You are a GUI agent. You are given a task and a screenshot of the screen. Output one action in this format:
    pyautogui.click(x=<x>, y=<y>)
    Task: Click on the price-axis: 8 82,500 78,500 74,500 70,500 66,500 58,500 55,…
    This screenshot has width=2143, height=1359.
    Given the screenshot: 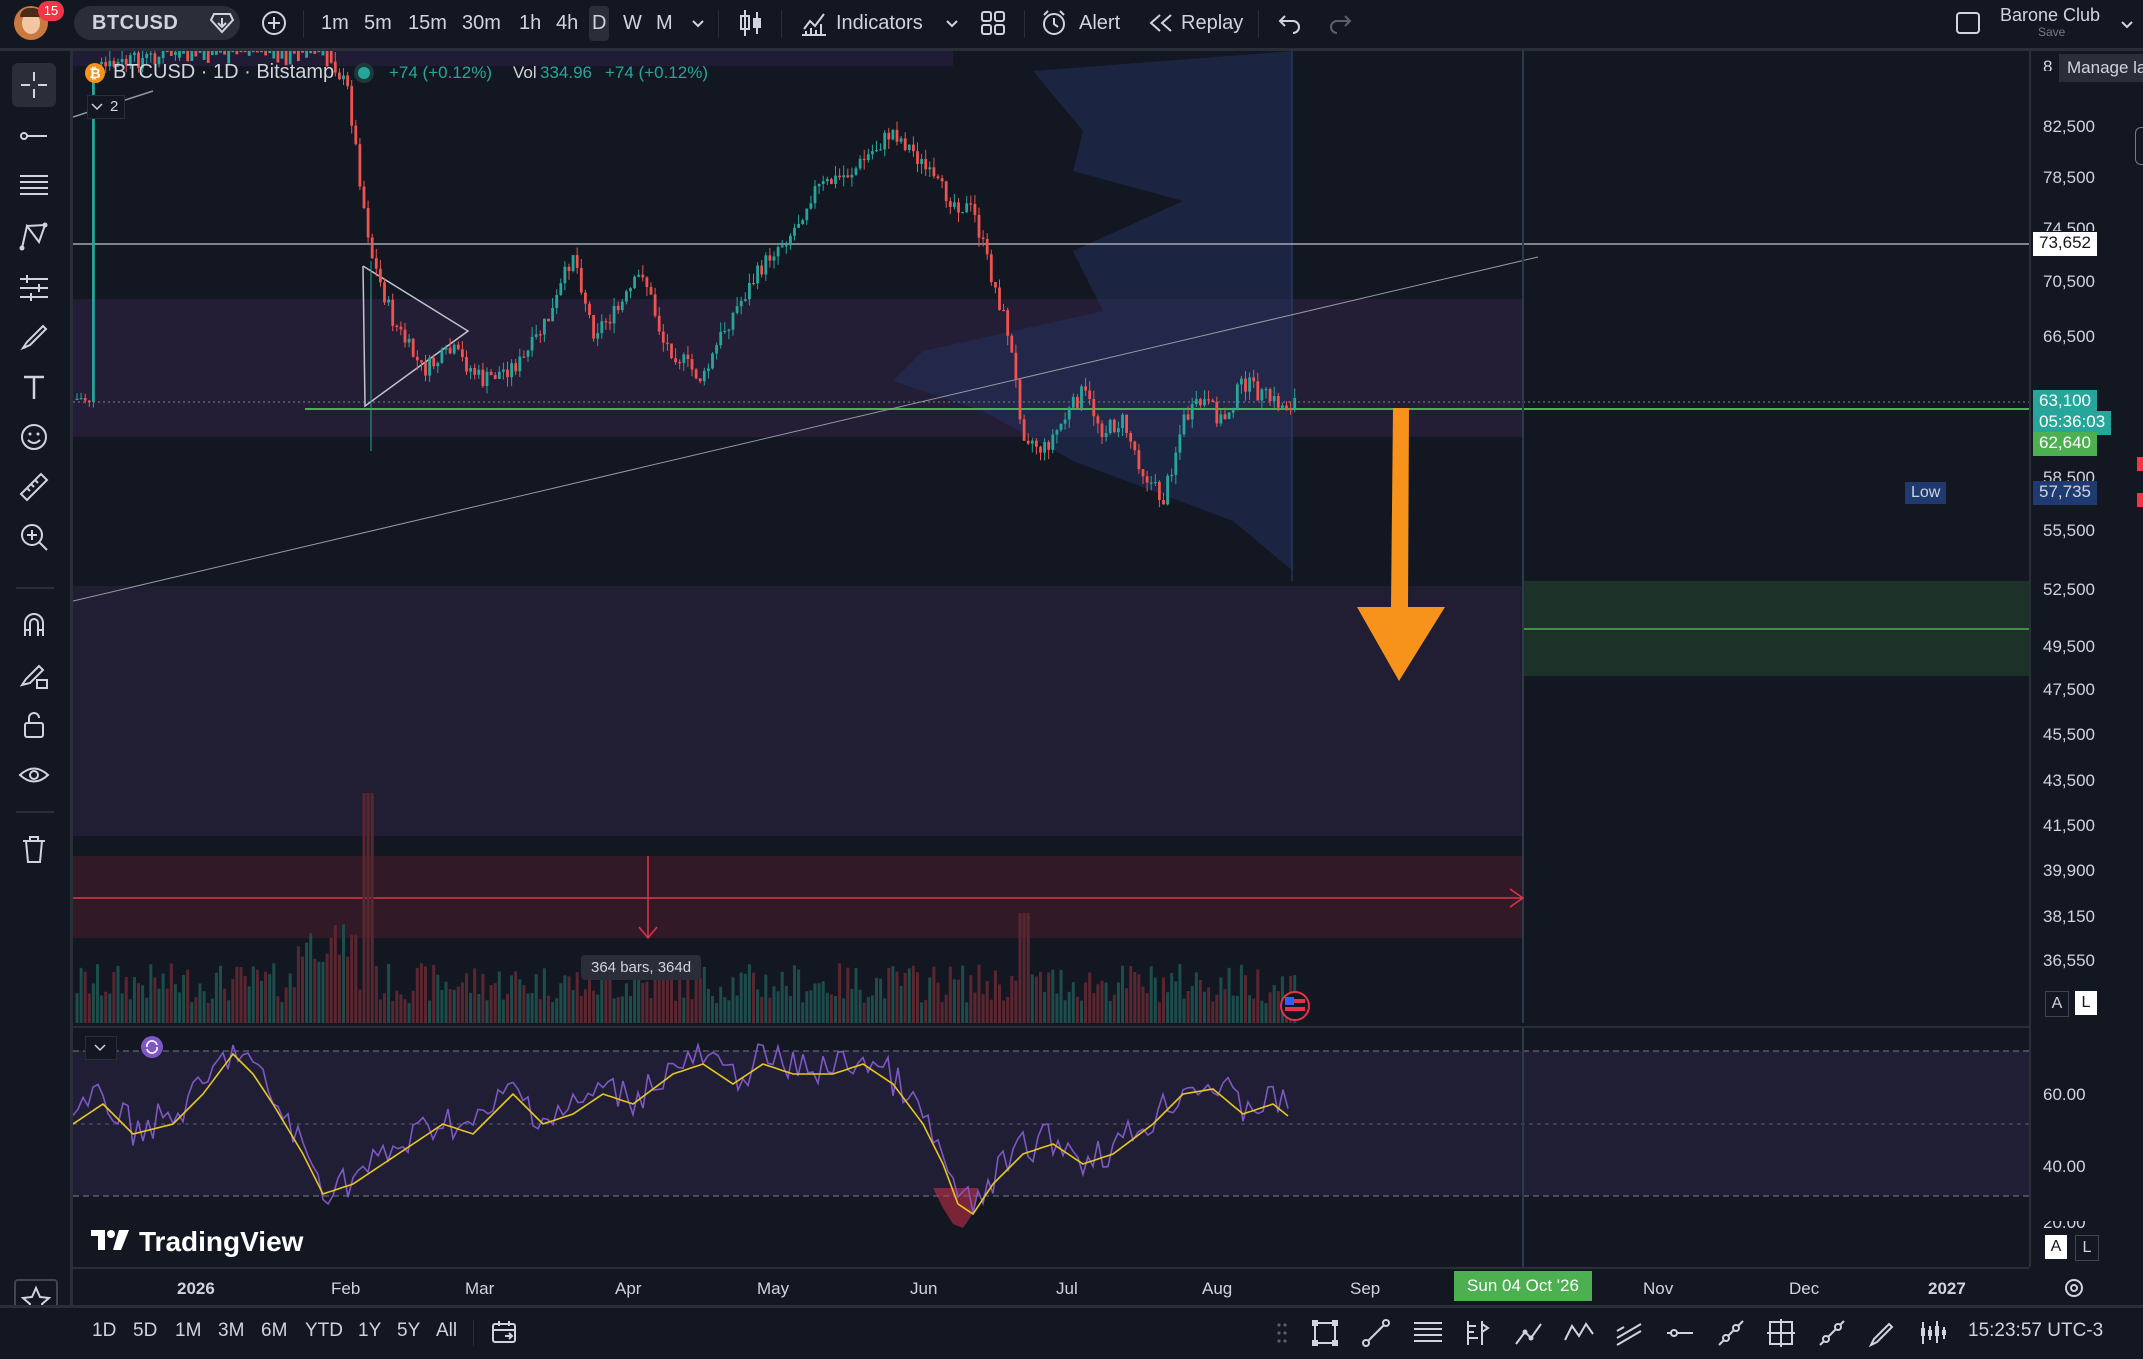 What is the action you would take?
    pyautogui.click(x=2024, y=659)
    